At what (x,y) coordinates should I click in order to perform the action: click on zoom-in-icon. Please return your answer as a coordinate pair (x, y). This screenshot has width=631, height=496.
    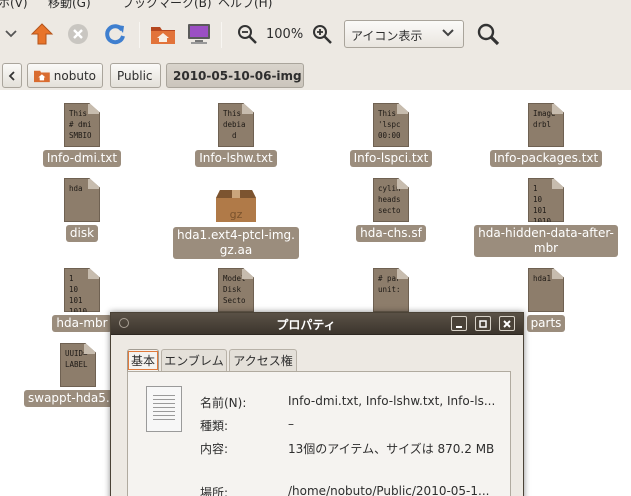
    Looking at the image, I should click on (322, 34).